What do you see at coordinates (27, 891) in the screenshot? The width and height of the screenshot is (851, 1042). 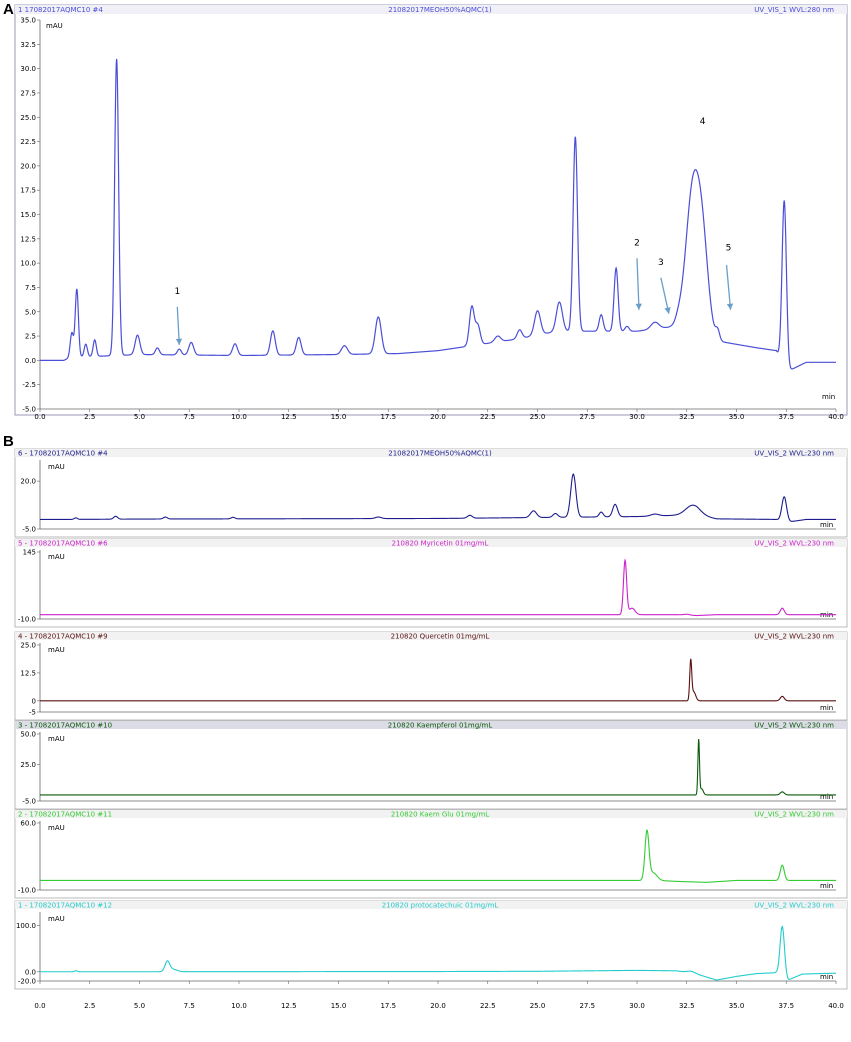 I see `chromatogram-y-tick-label: -10.0` at bounding box center [27, 891].